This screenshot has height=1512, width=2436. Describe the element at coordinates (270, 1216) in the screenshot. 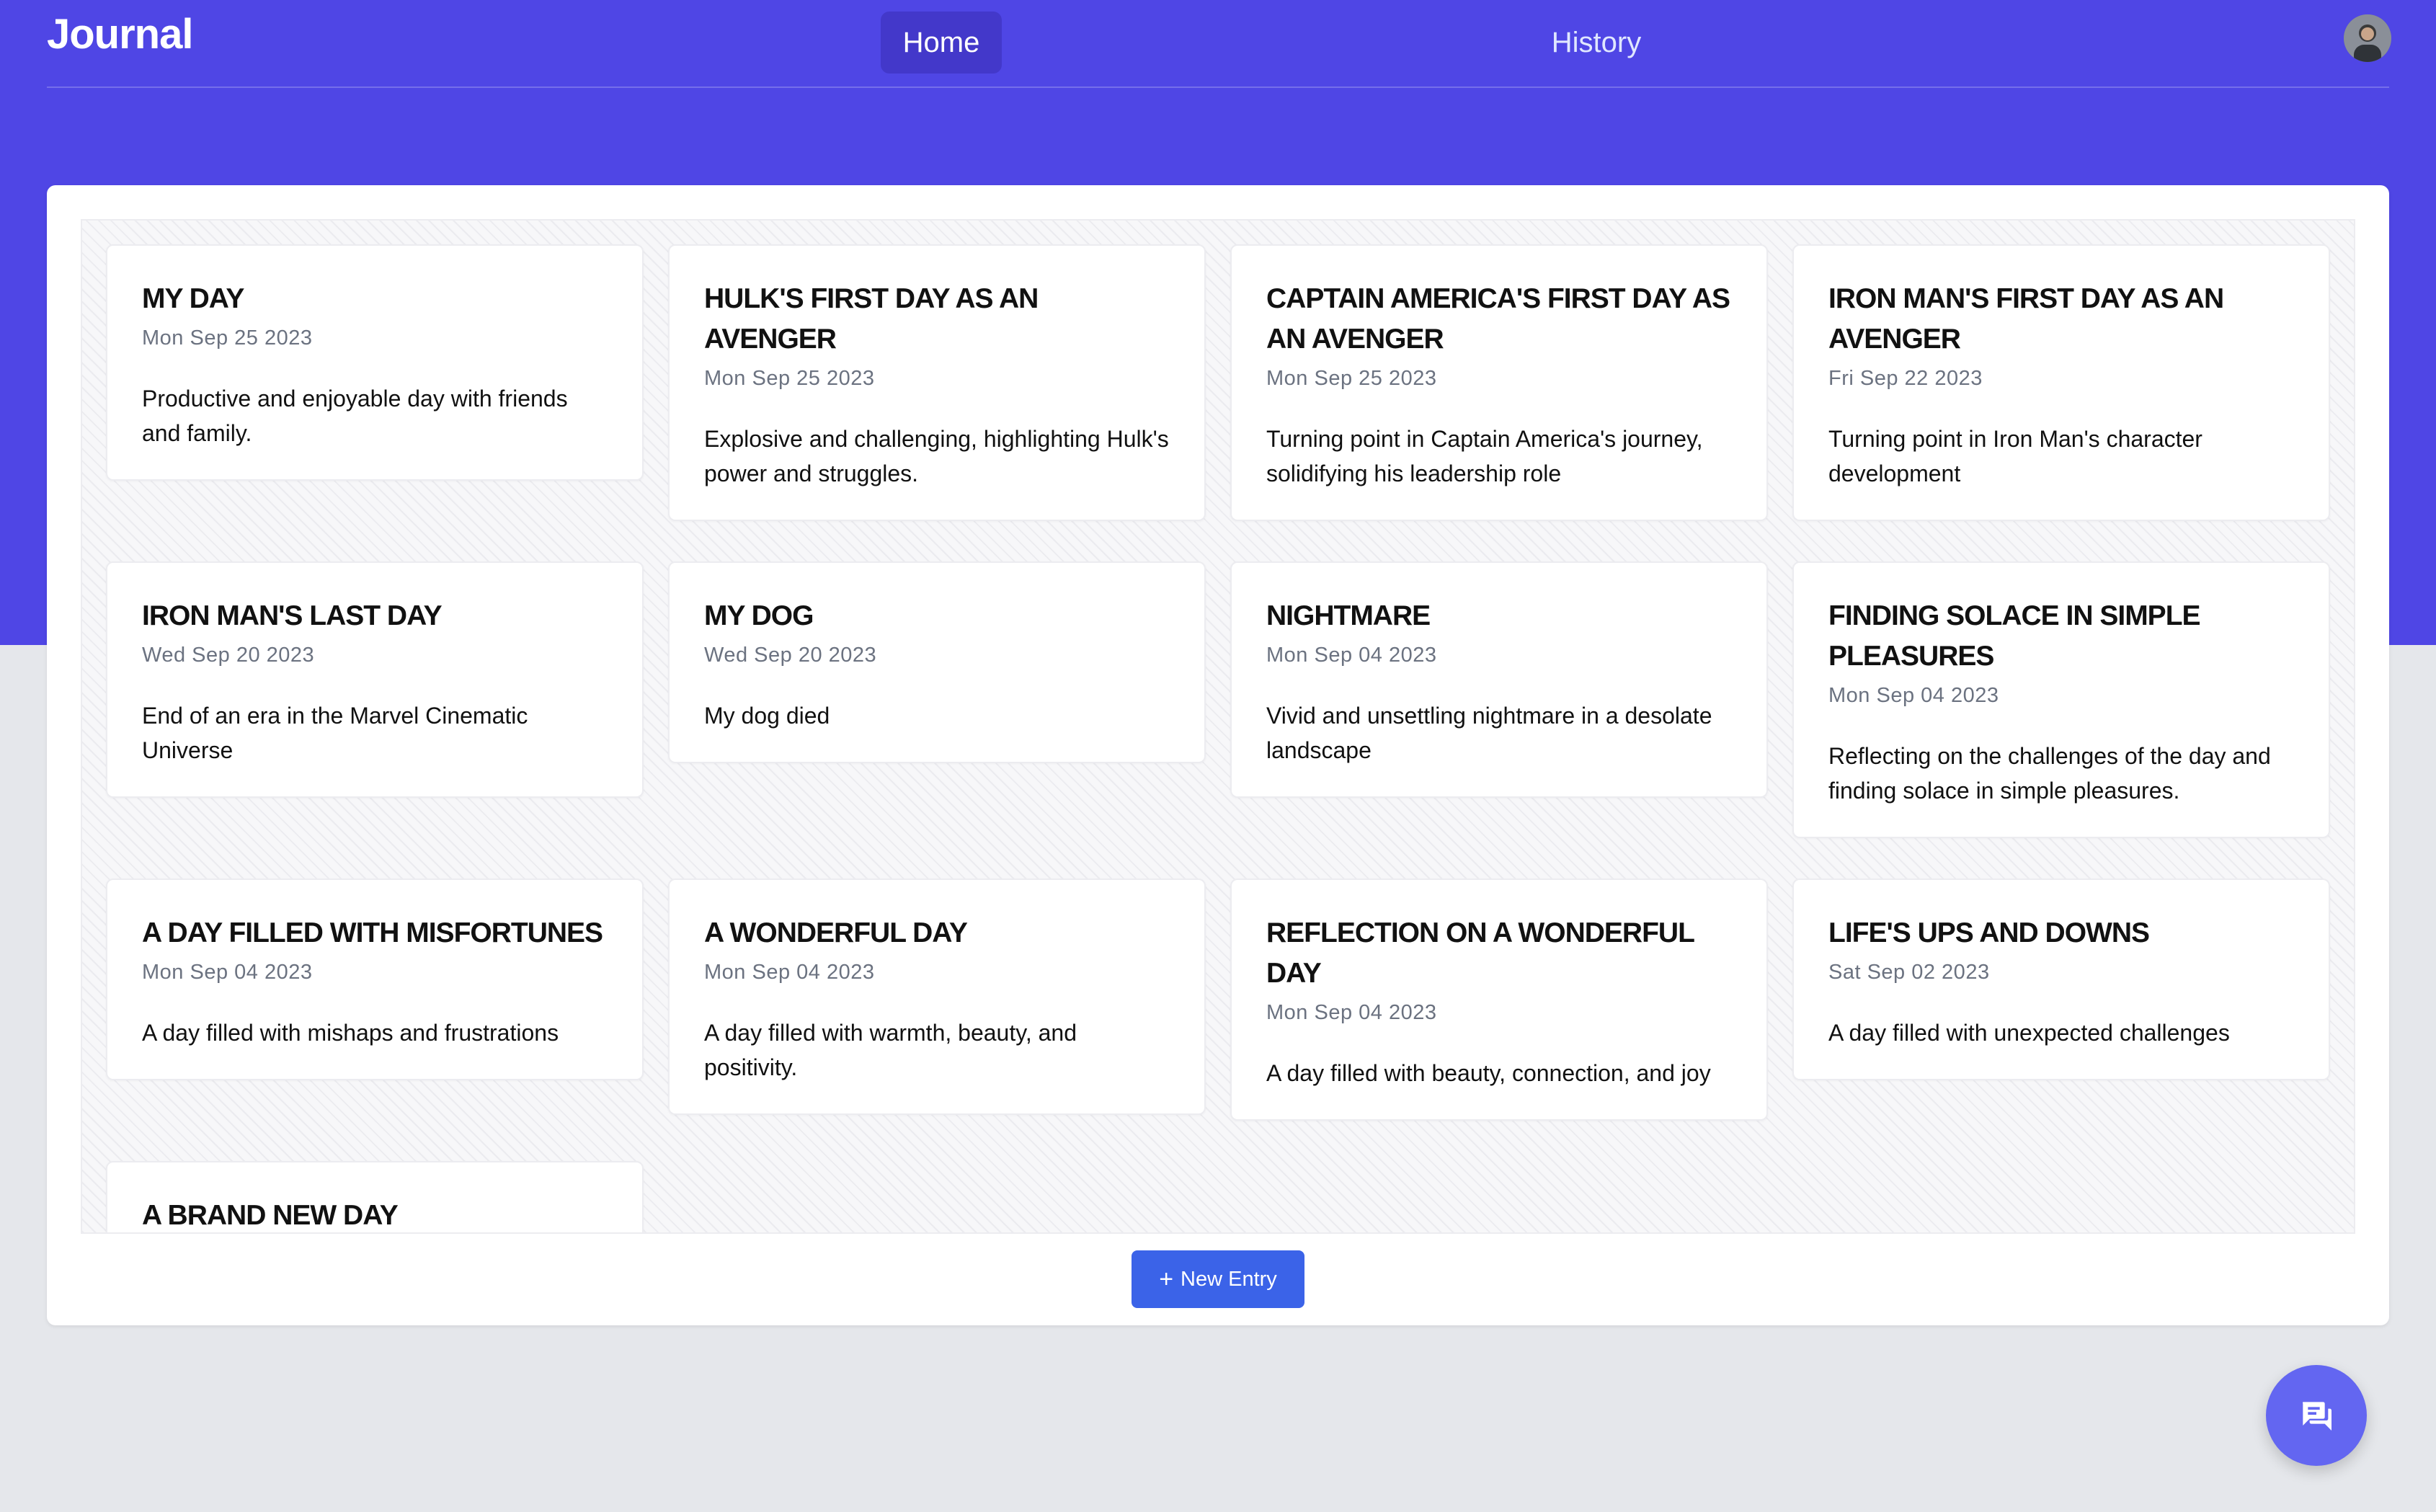

I see `entry-title: A BRAND NEW DAY` at that location.